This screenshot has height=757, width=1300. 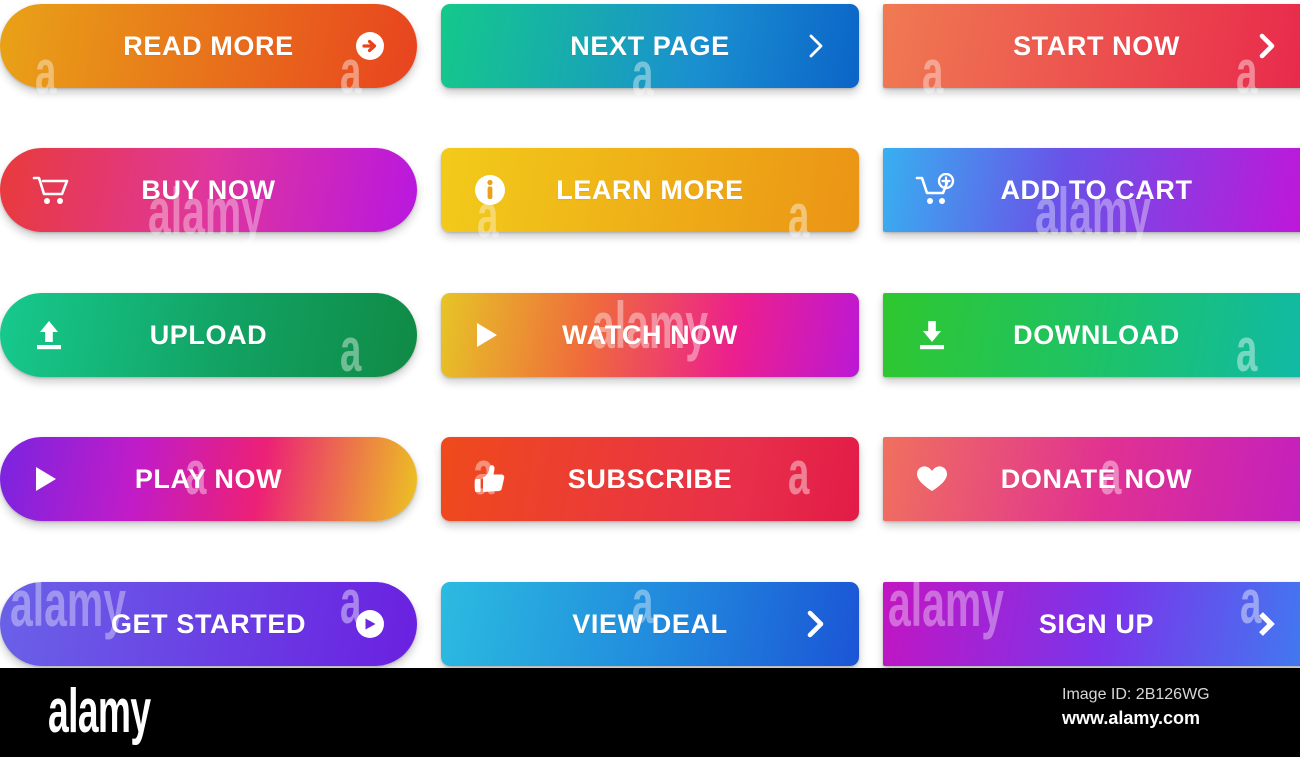 I want to click on button-label: DONATE NOW, so click(x=1096, y=478).